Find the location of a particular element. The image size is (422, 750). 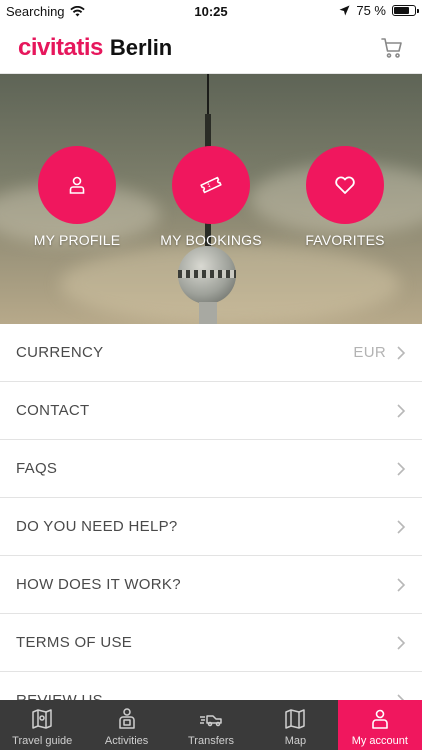

tab-label: Travel guide is located at coordinates (42, 741).